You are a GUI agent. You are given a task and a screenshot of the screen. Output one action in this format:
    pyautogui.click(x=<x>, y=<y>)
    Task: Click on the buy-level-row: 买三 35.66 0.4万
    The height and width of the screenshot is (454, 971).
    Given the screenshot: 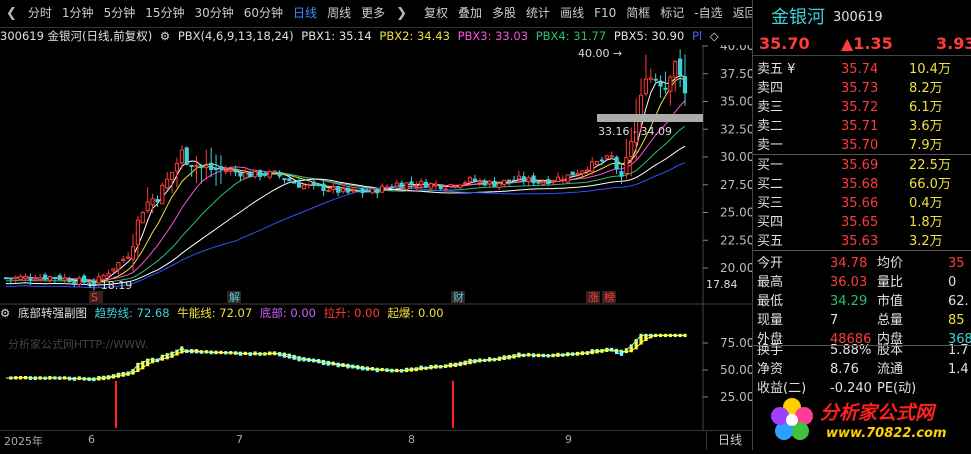 What is the action you would take?
    pyautogui.click(x=862, y=203)
    